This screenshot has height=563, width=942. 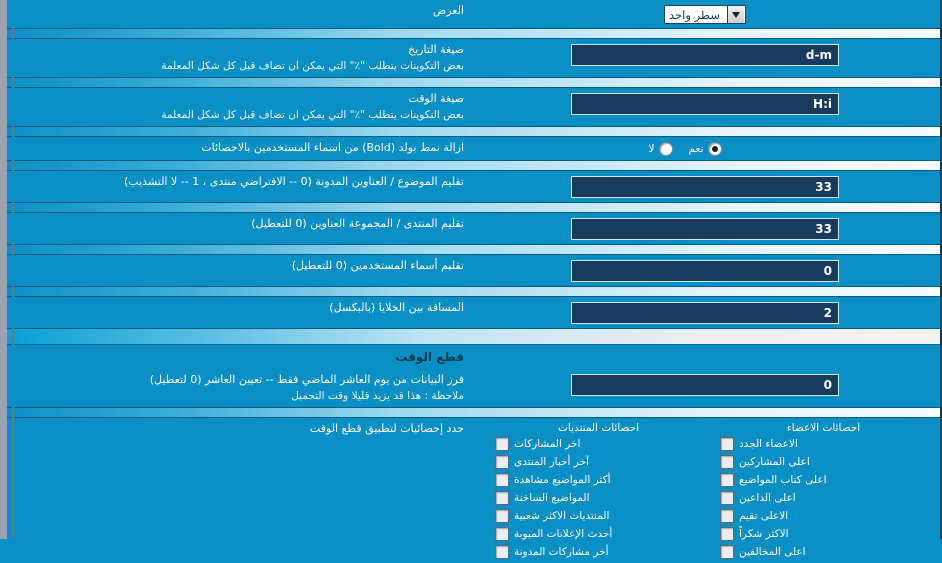 What do you see at coordinates (592, 498) in the screenshot?
I see `checkbox-row: المواضيع الساخنة` at bounding box center [592, 498].